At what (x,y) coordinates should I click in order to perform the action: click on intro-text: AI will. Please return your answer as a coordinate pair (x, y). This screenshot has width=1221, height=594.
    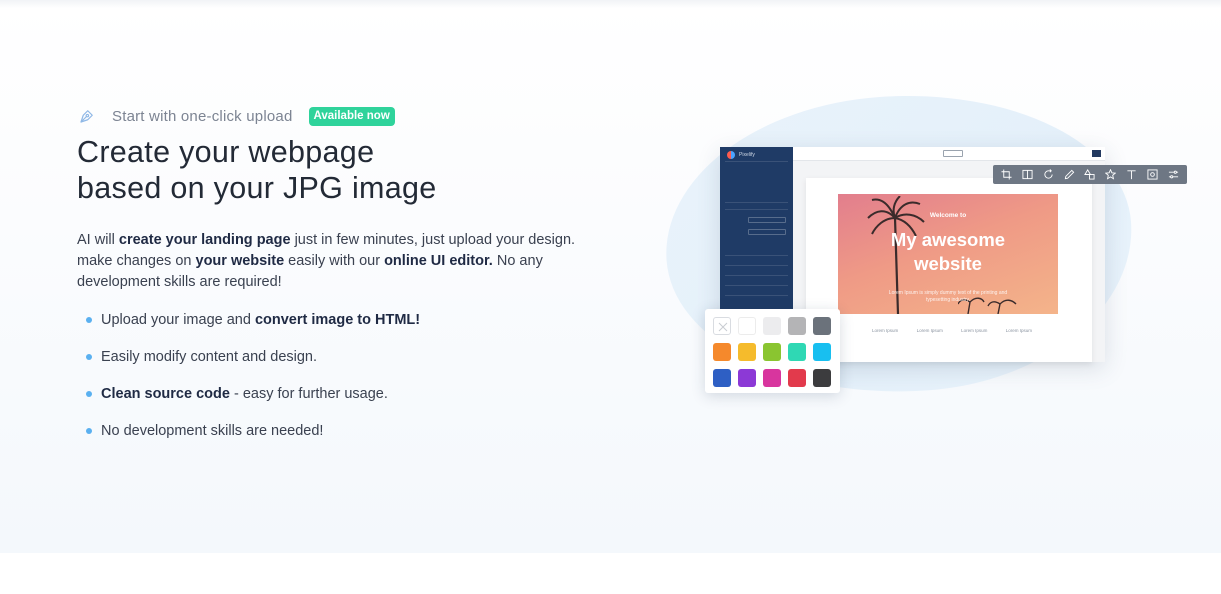
    Looking at the image, I should click on (98, 240).